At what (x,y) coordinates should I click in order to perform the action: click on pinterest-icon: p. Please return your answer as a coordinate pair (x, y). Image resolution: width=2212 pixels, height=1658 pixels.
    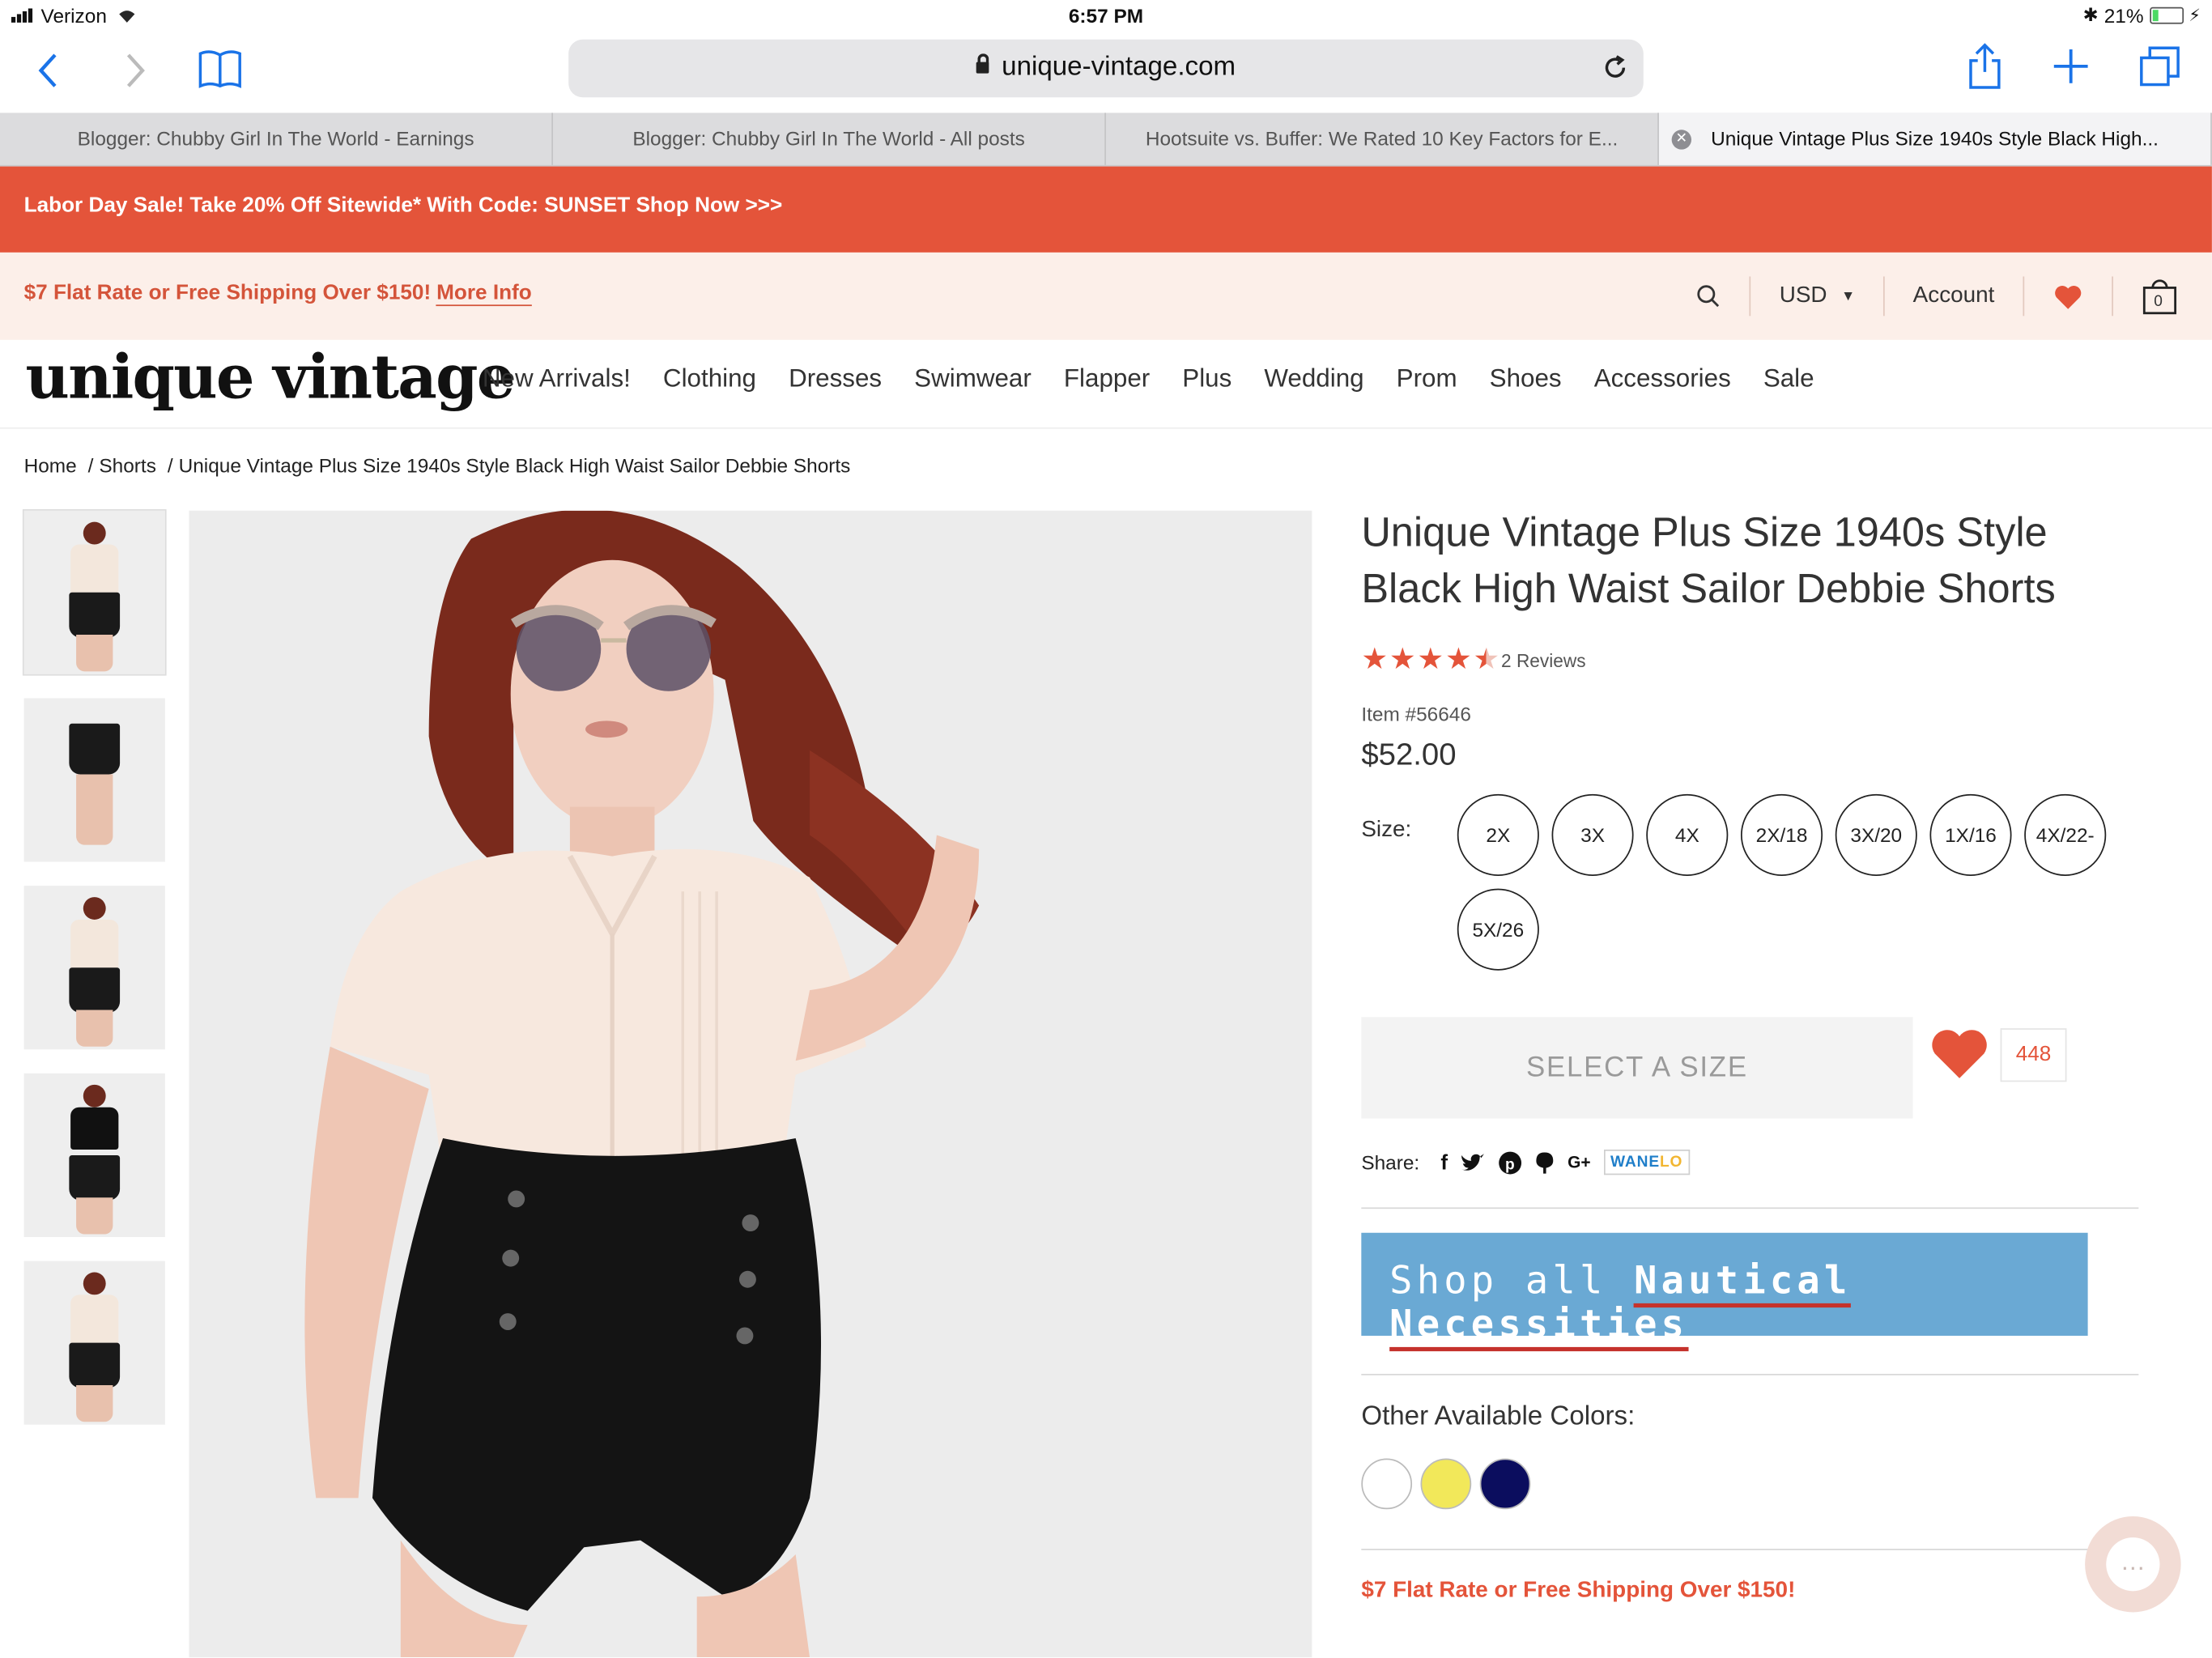
    Looking at the image, I should click on (1511, 1162).